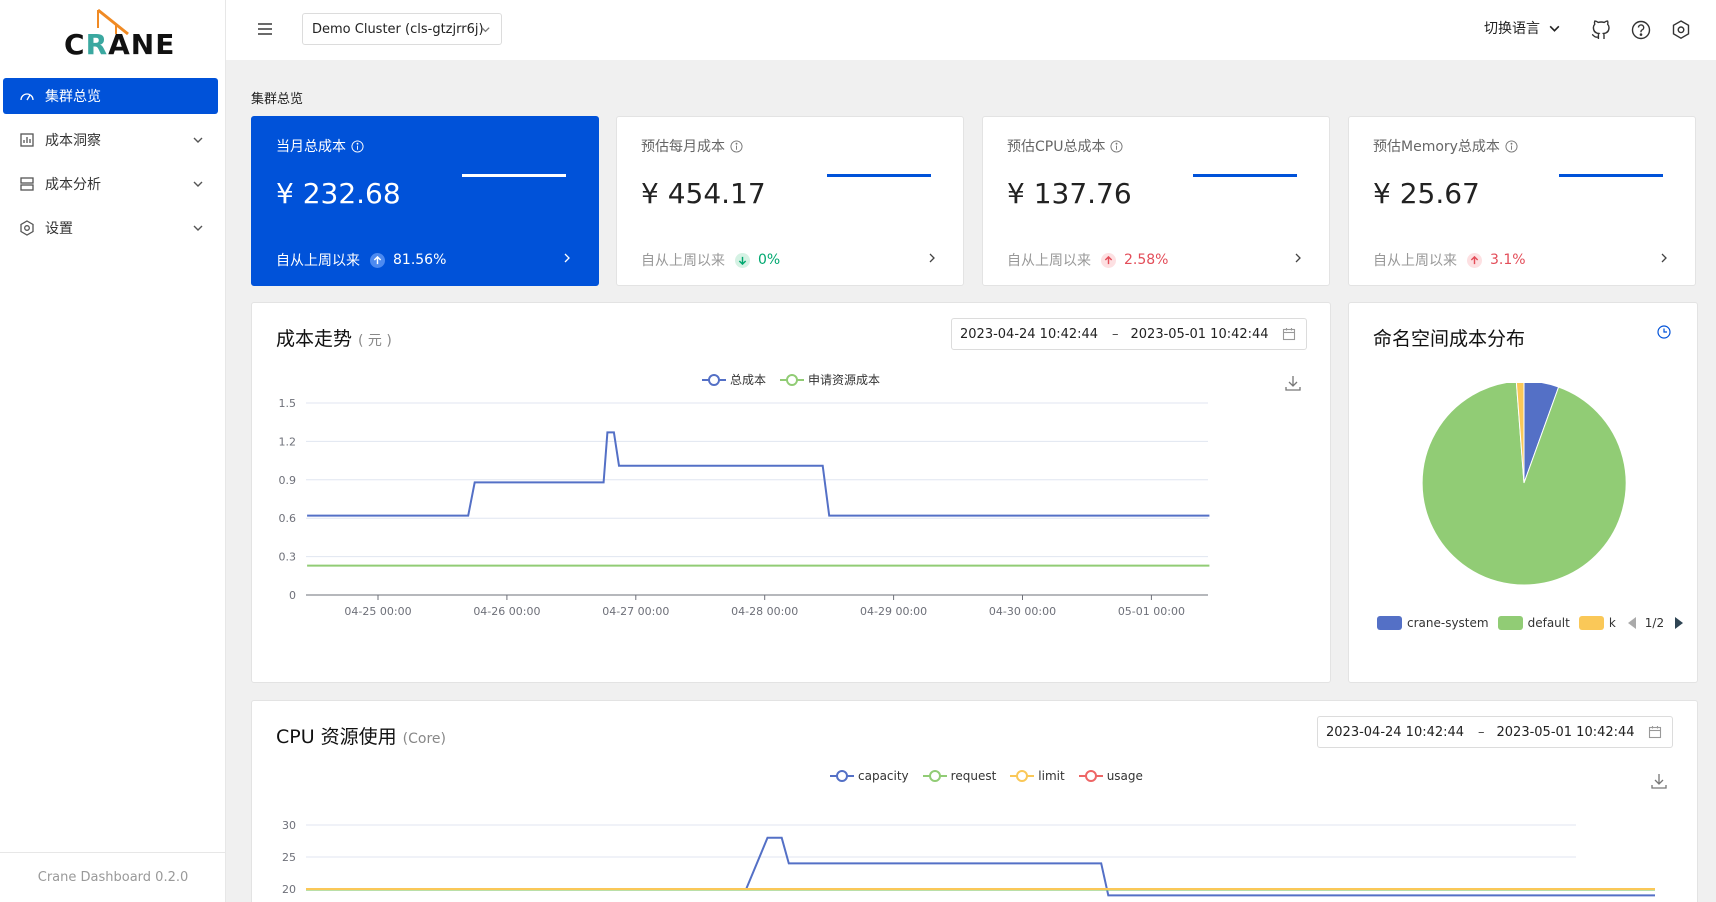  I want to click on sidebar-item-cost-analysis: 成本分析, so click(110, 184).